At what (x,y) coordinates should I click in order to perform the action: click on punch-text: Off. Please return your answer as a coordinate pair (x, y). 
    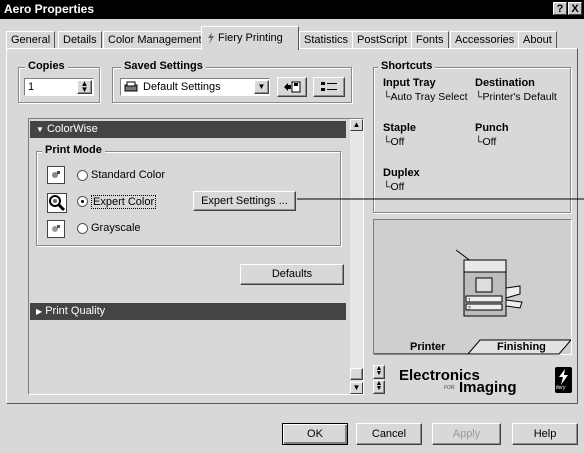
    Looking at the image, I should click on (489, 142).